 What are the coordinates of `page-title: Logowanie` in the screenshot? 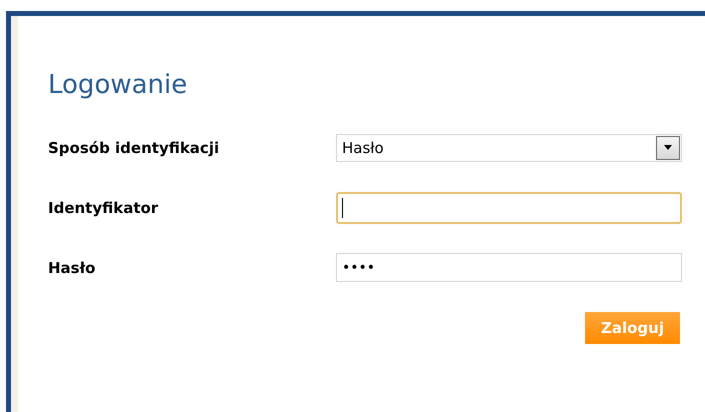 It's located at (118, 86).